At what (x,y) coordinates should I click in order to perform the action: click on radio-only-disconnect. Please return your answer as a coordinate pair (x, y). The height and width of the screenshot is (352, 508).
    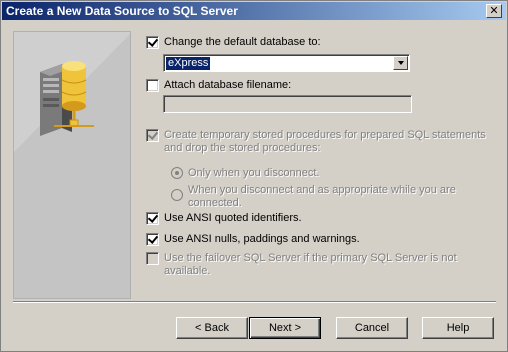
    Looking at the image, I should click on (177, 173).